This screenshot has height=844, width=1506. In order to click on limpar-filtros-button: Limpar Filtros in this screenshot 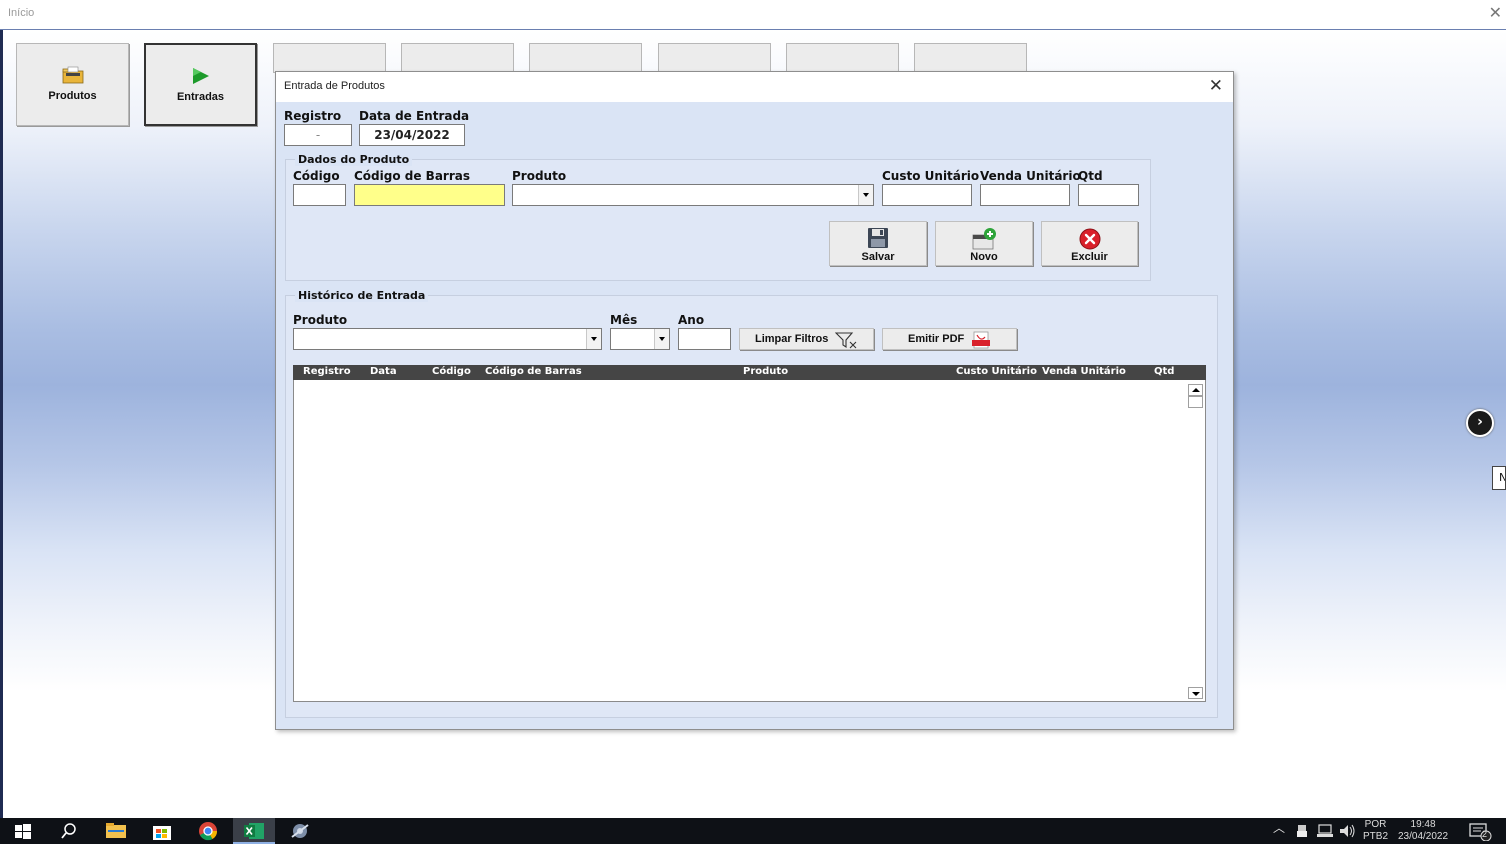, I will do `click(806, 339)`.